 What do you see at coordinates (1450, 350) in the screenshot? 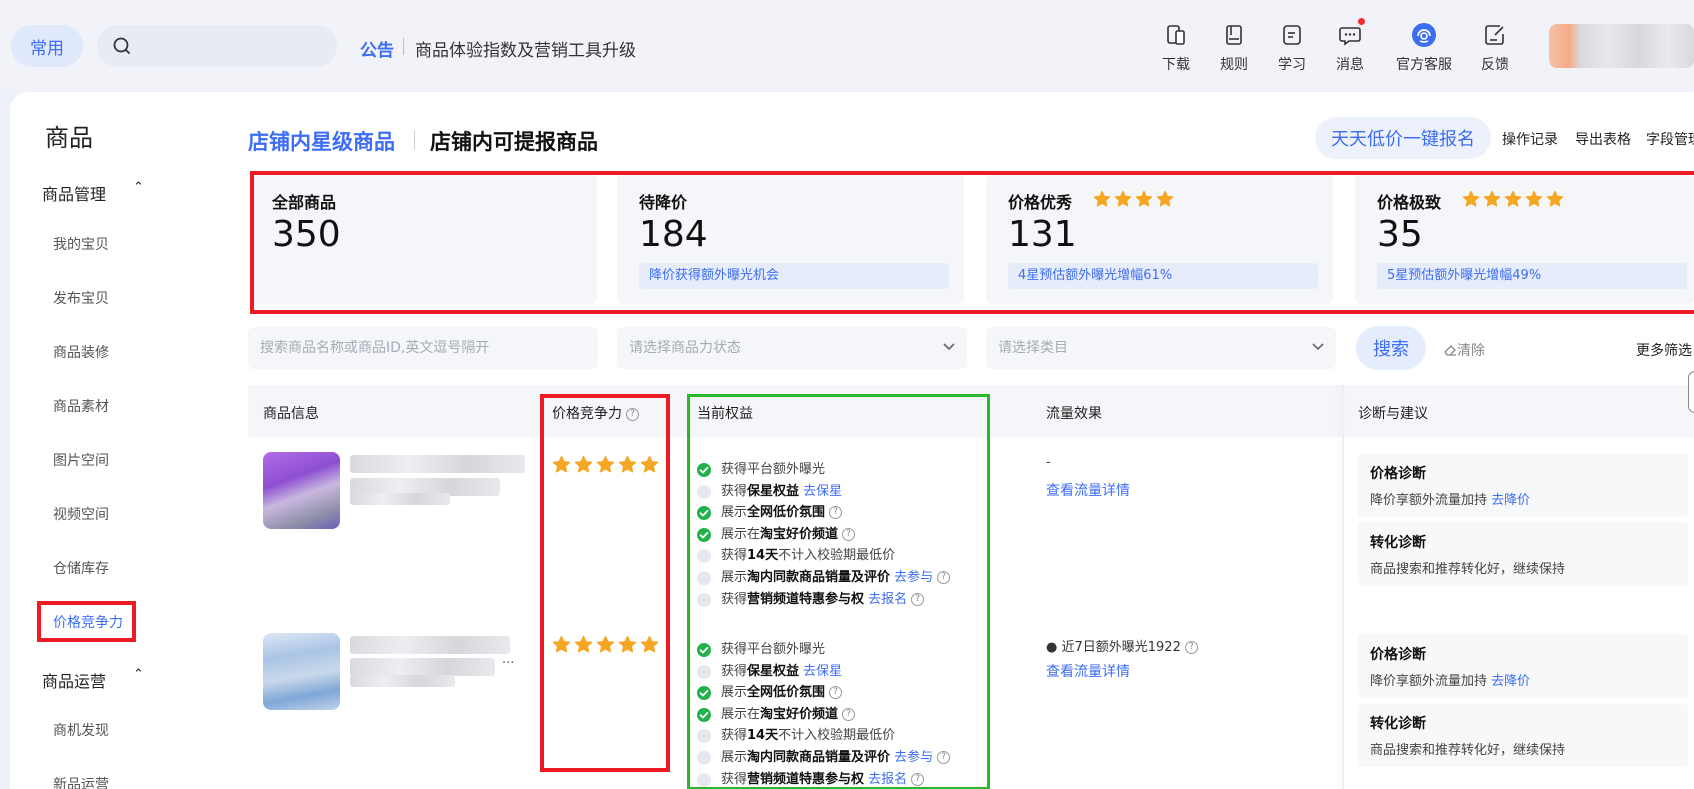
I see `eraser-icon` at bounding box center [1450, 350].